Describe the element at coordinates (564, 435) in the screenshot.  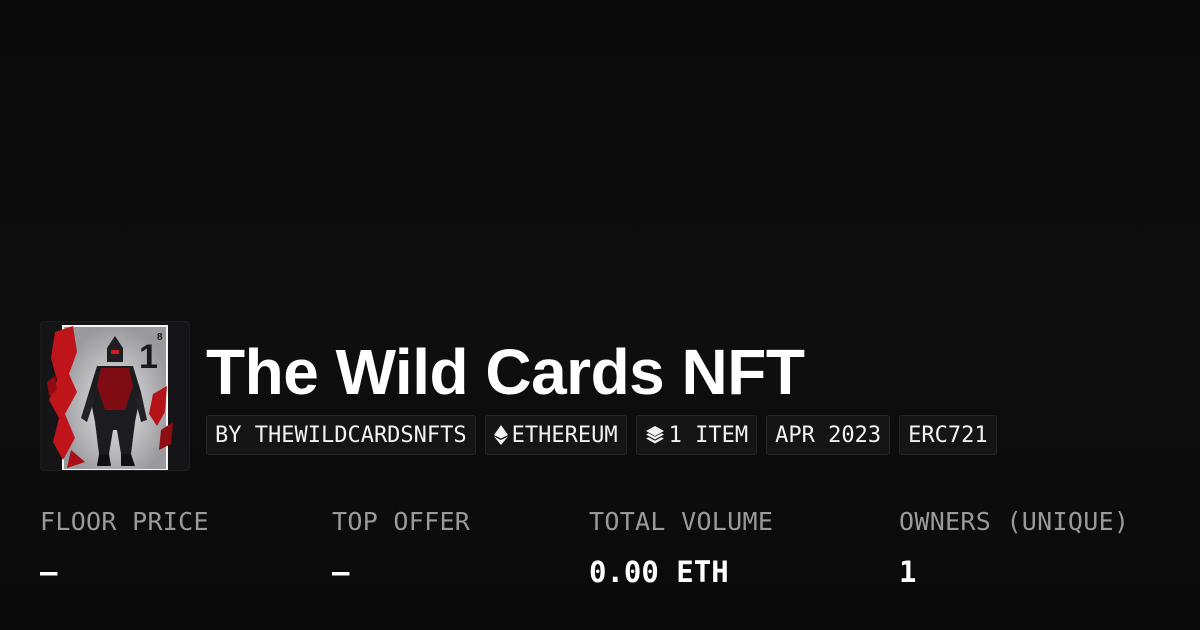
I see `chain-label: ETHEREUM` at that location.